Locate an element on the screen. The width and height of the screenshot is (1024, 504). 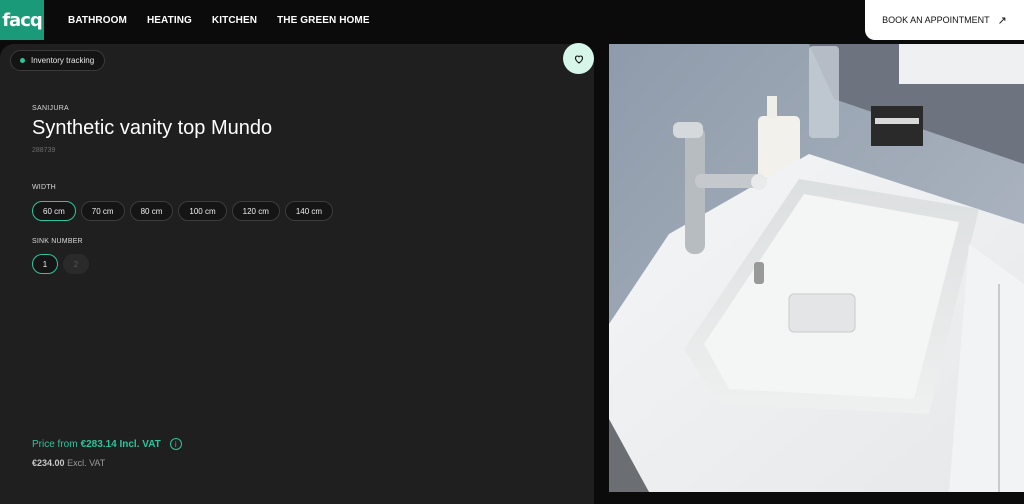
width-option-120: 120 cm is located at coordinates (255, 211).